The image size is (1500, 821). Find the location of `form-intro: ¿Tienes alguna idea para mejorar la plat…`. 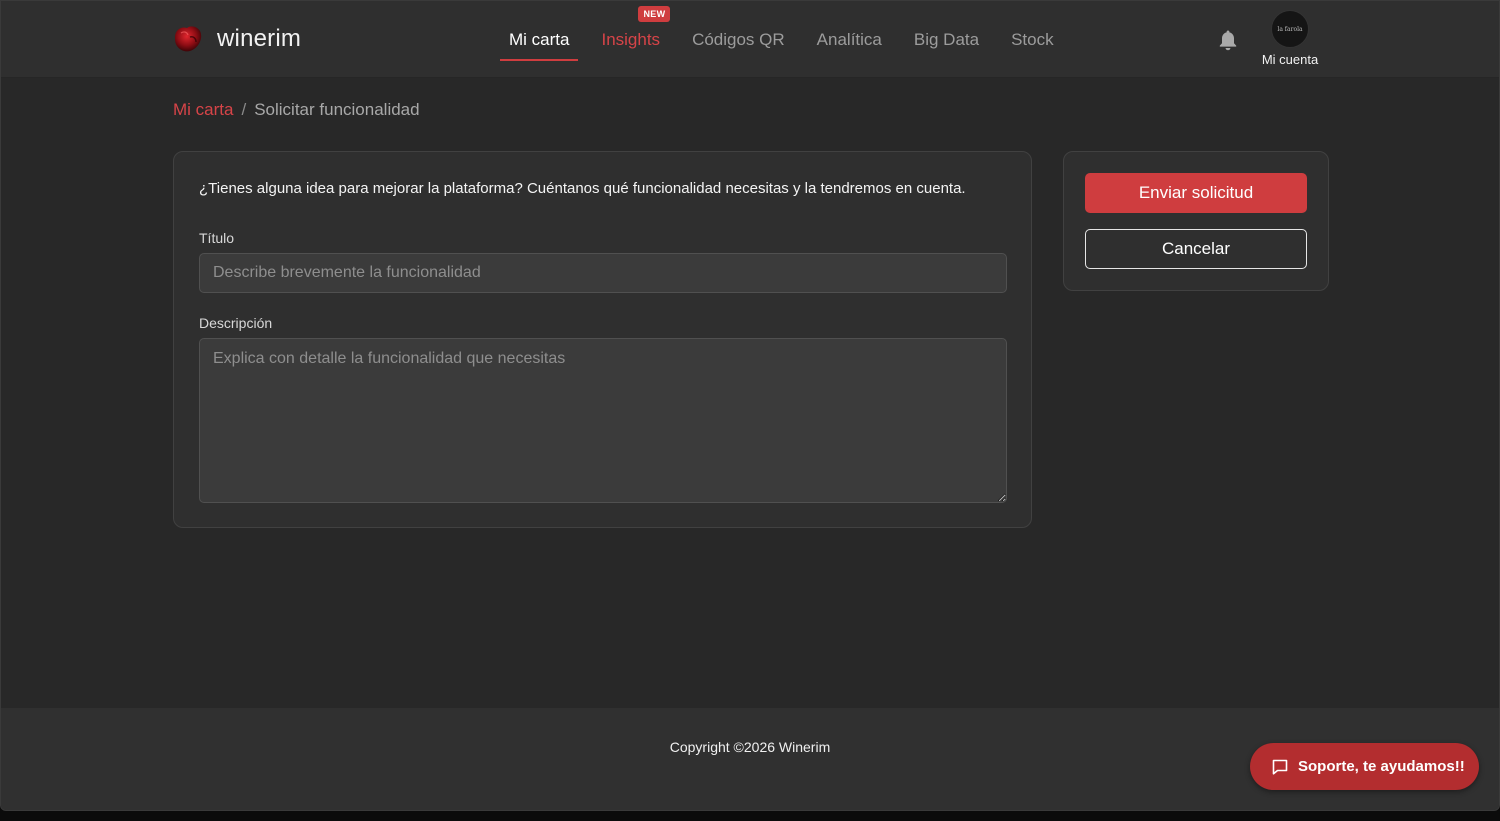

form-intro: ¿Tienes alguna idea para mejorar la plat… is located at coordinates (582, 188).